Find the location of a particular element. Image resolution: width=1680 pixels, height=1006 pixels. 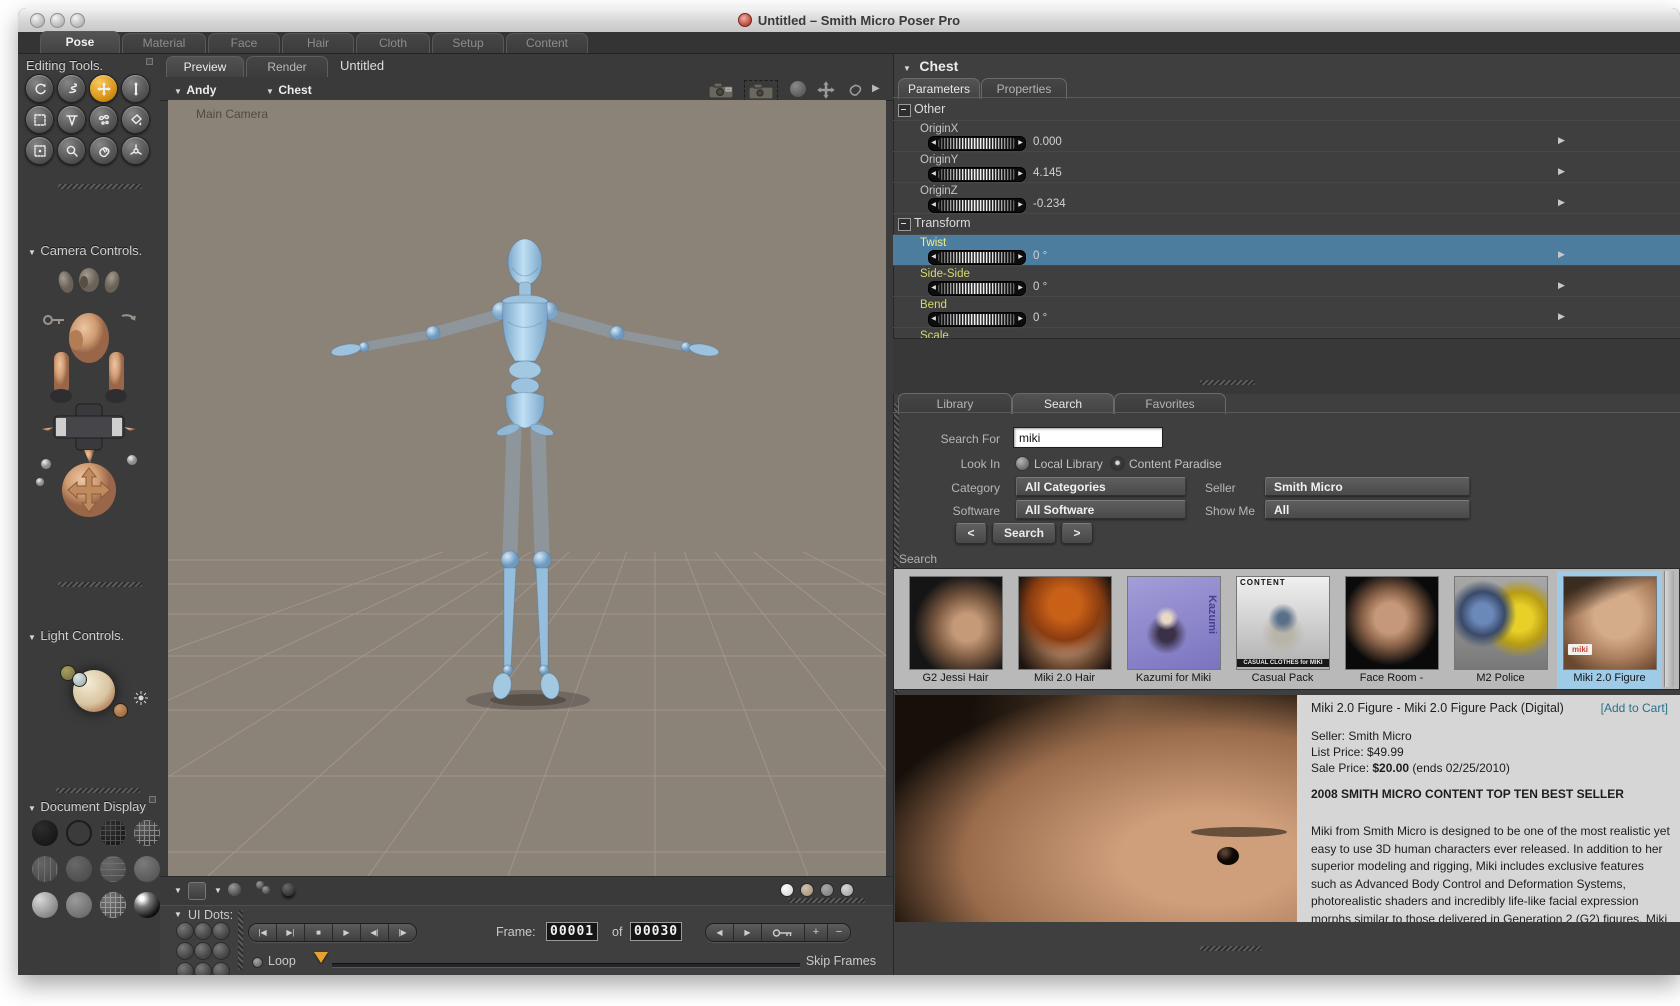

translate-tool-button is located at coordinates (103, 88).